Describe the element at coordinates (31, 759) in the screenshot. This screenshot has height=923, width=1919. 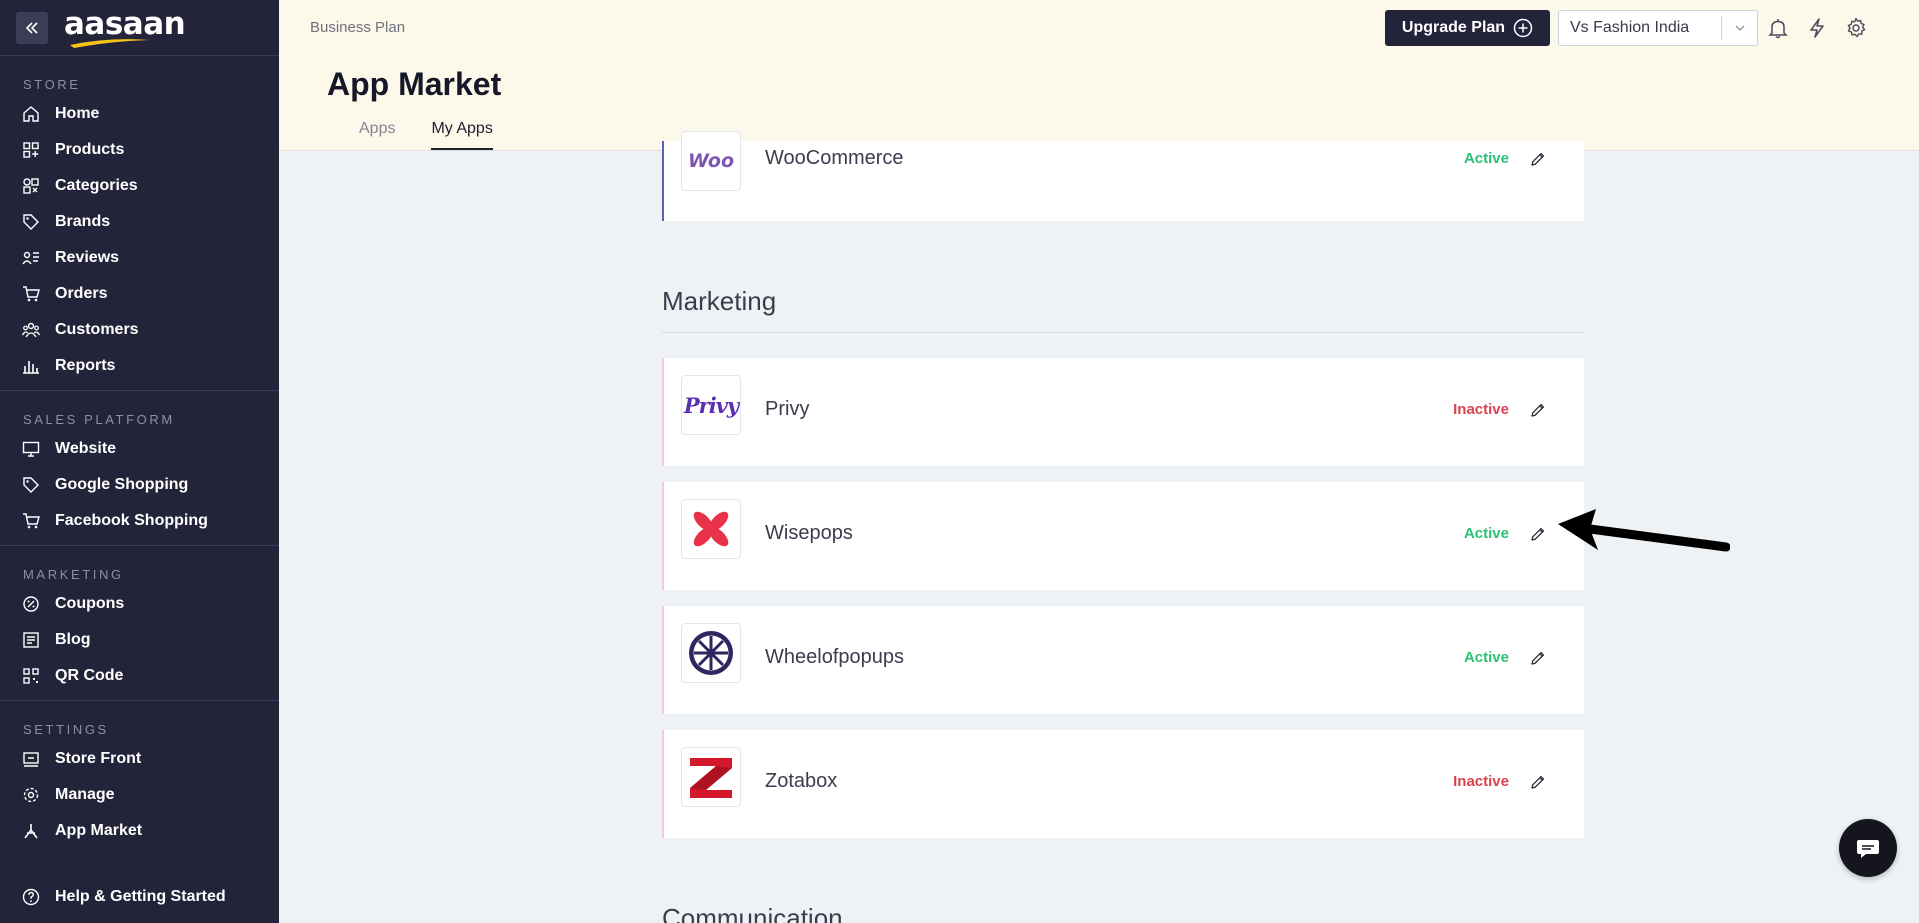
I see `store-front-icon` at that location.